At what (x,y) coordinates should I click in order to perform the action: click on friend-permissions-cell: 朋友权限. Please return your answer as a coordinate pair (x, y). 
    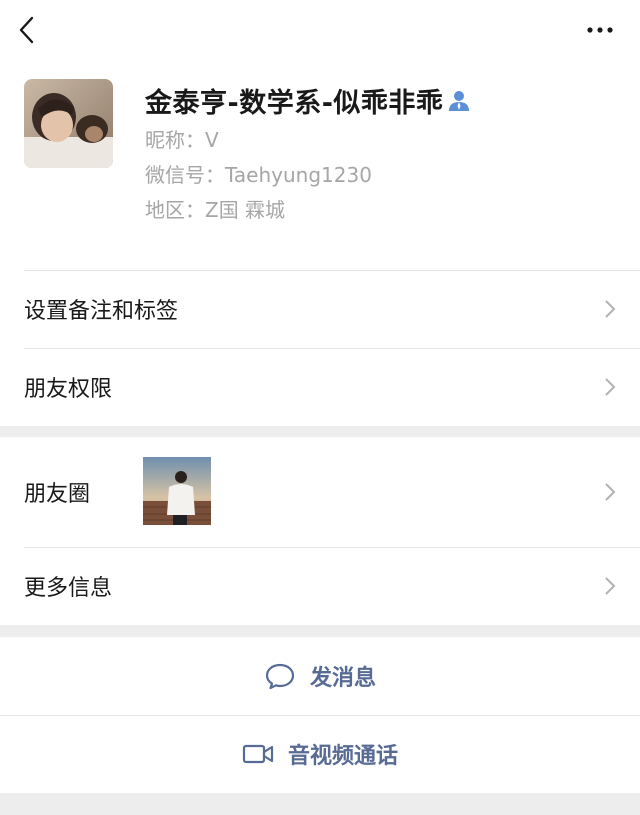
    Looking at the image, I should click on (320, 387).